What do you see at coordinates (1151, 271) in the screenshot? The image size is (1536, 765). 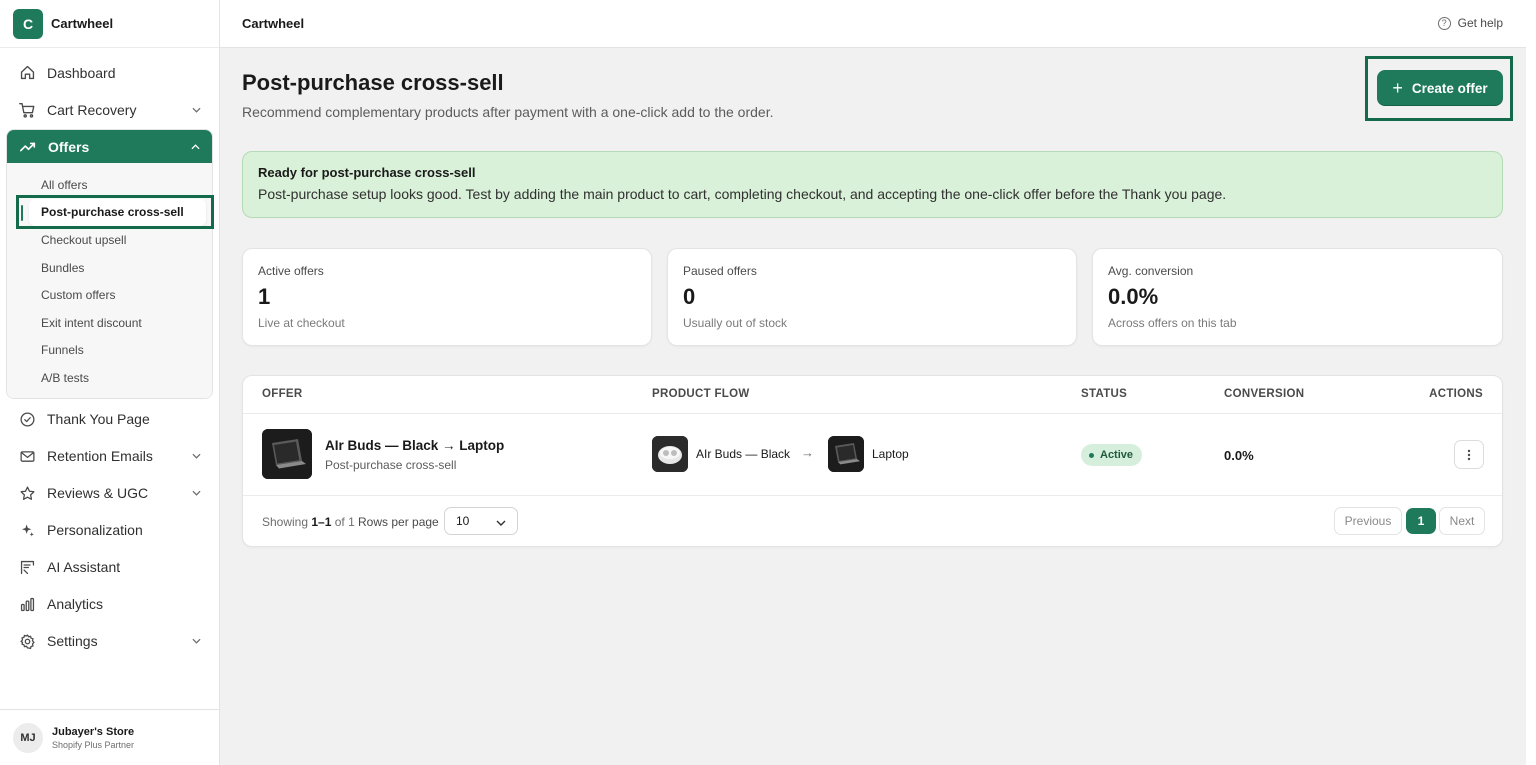 I see `stat-label: Avg. conversion` at bounding box center [1151, 271].